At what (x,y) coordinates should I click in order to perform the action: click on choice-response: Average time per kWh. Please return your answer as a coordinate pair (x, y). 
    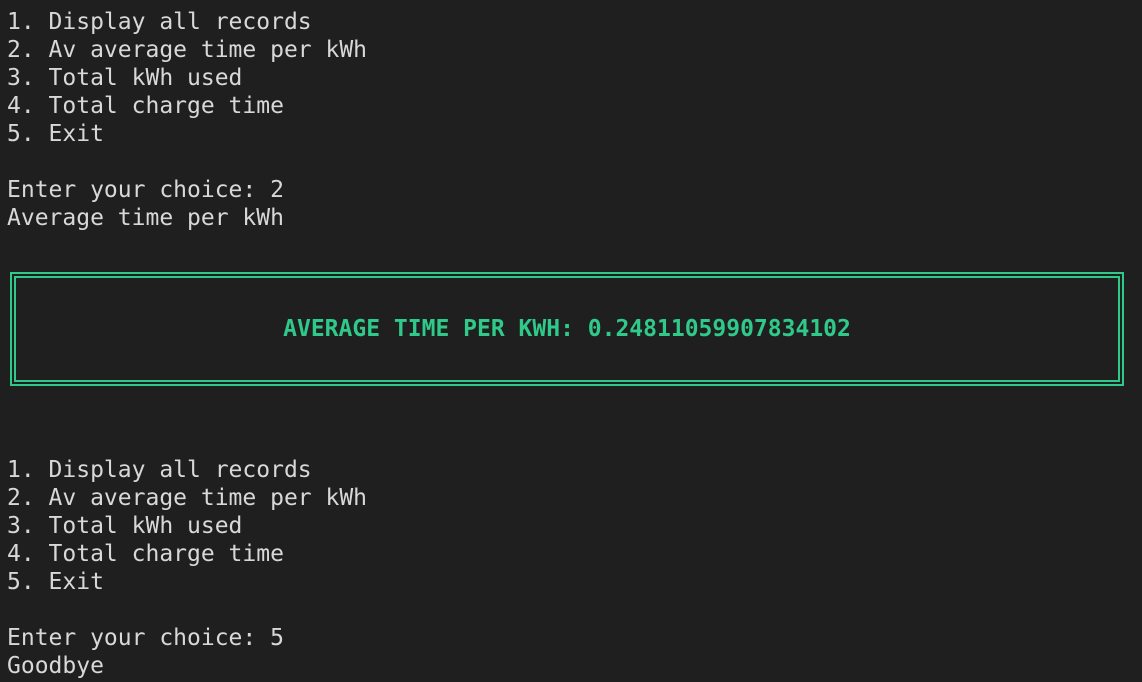
    Looking at the image, I should click on (145, 218).